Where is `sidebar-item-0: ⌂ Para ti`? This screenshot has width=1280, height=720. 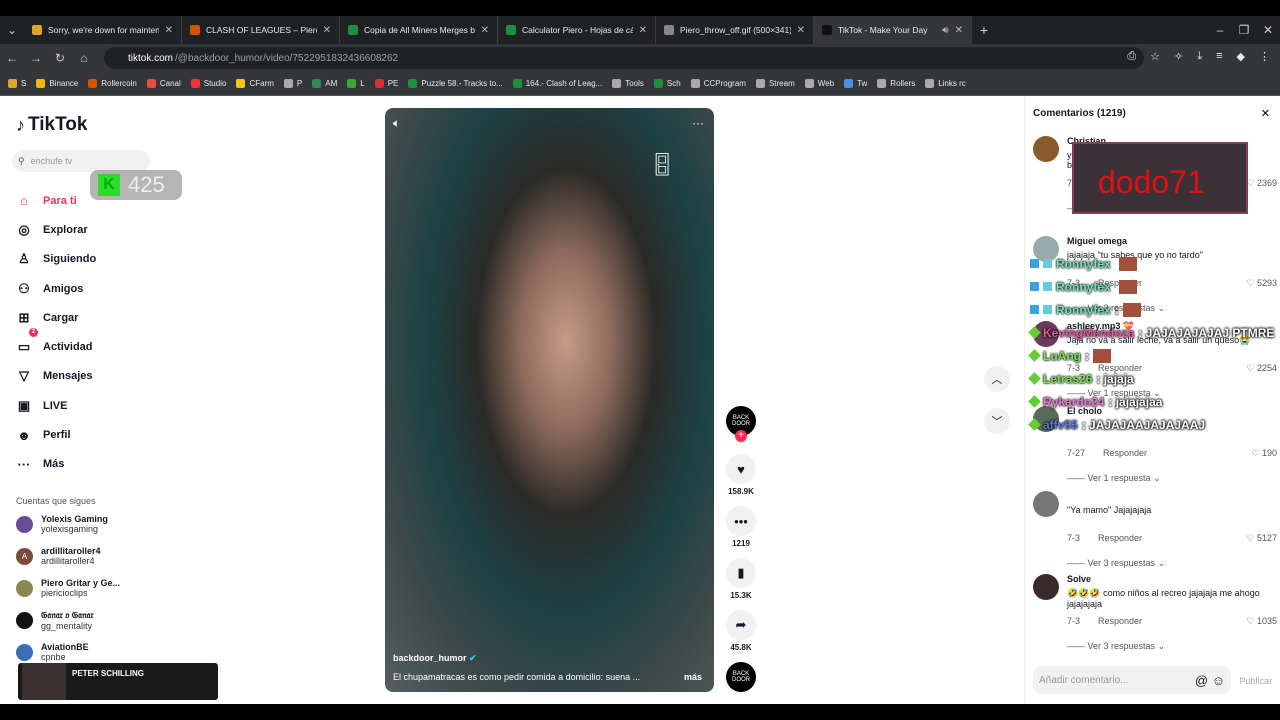
sidebar-item-0: ⌂ Para ti is located at coordinates (56, 200).